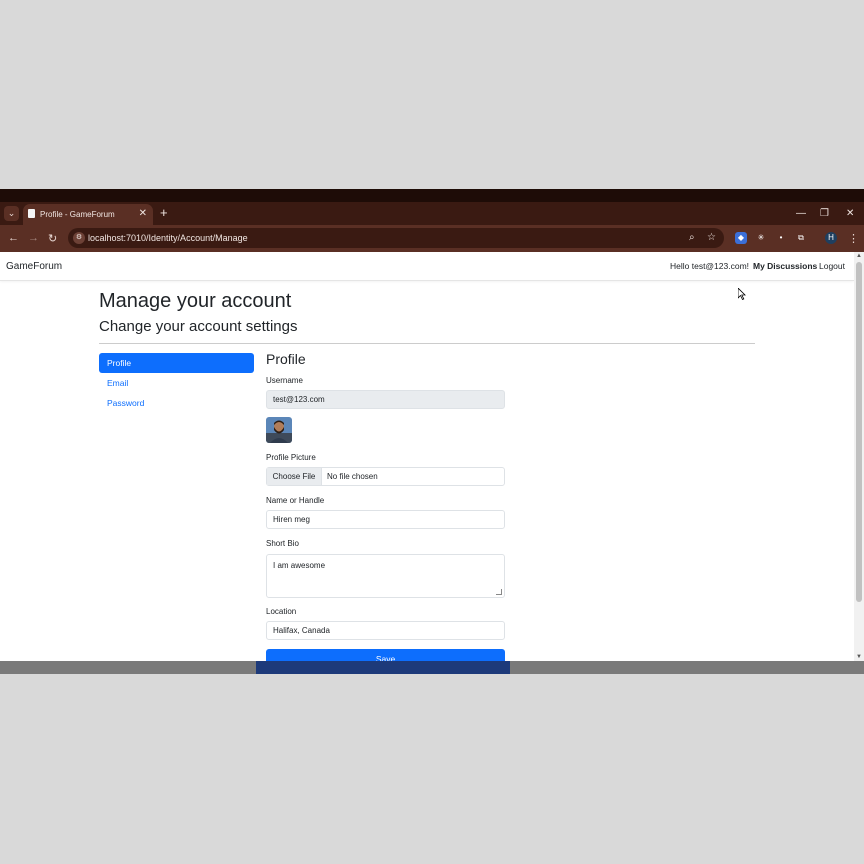  What do you see at coordinates (859, 432) in the screenshot?
I see `scroll-thumb` at bounding box center [859, 432].